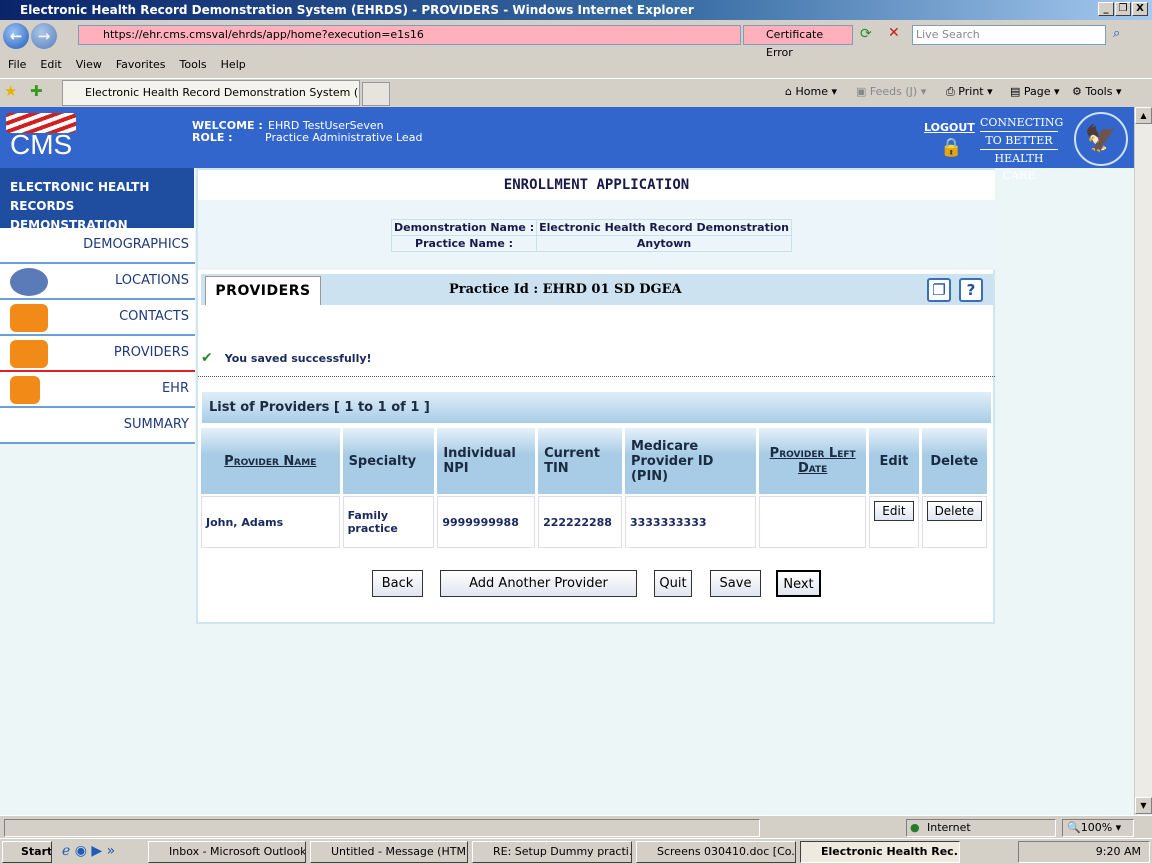 This screenshot has width=1152, height=864. Describe the element at coordinates (596, 407) in the screenshot. I see `list-title: List of Providers [ 1 to 1 of 1 ]` at that location.